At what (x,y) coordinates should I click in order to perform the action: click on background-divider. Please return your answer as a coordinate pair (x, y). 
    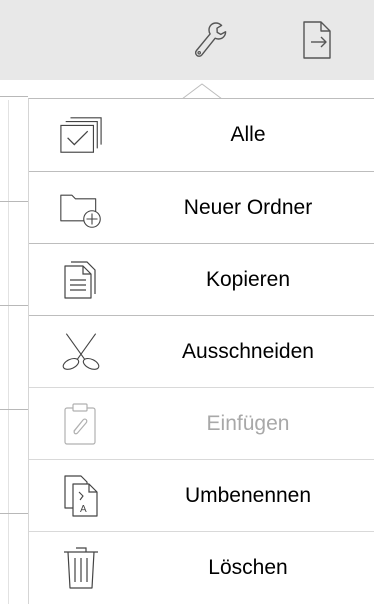
    Looking at the image, I should click on (8, 352).